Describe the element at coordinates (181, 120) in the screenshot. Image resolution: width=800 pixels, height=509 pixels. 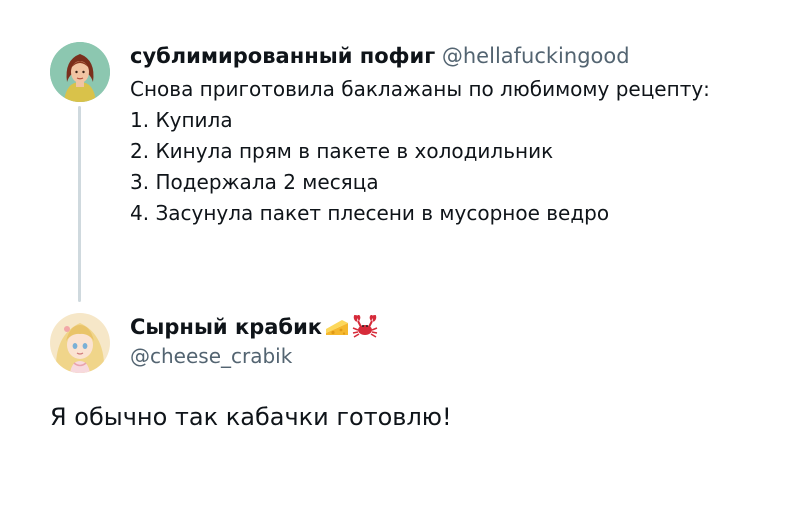
I see `tweet-text-line: 1. Купила` at that location.